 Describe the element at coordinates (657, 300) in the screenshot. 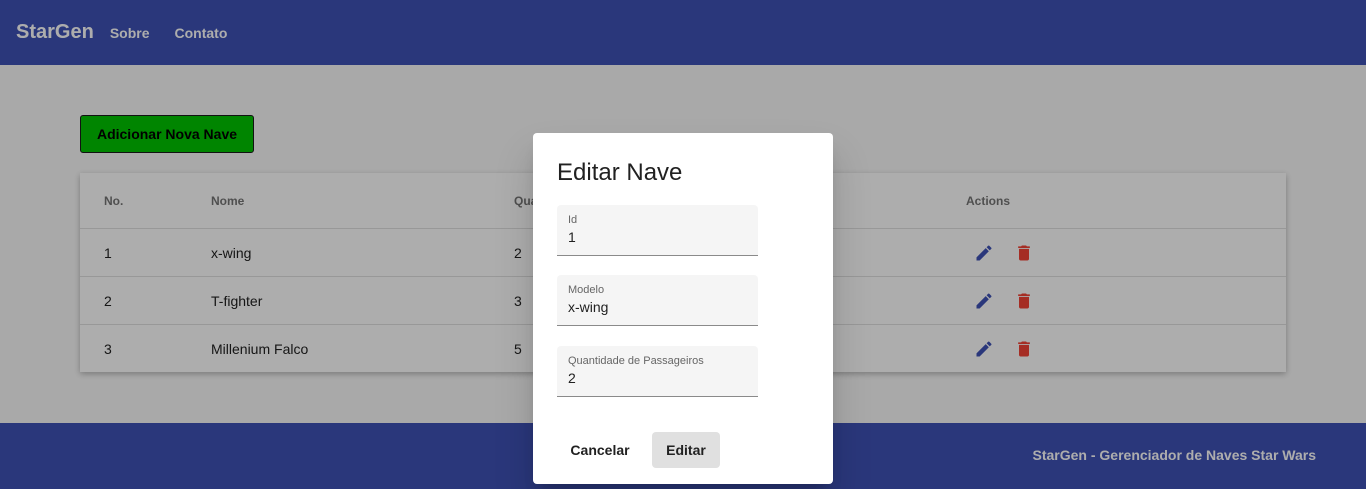

I see `modelo-field: Modelo x-wing` at that location.